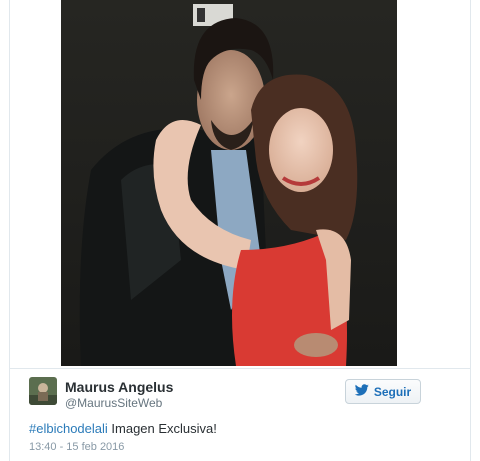 Image resolution: width=480 pixels, height=461 pixels. I want to click on twitter-bird-icon, so click(361, 392).